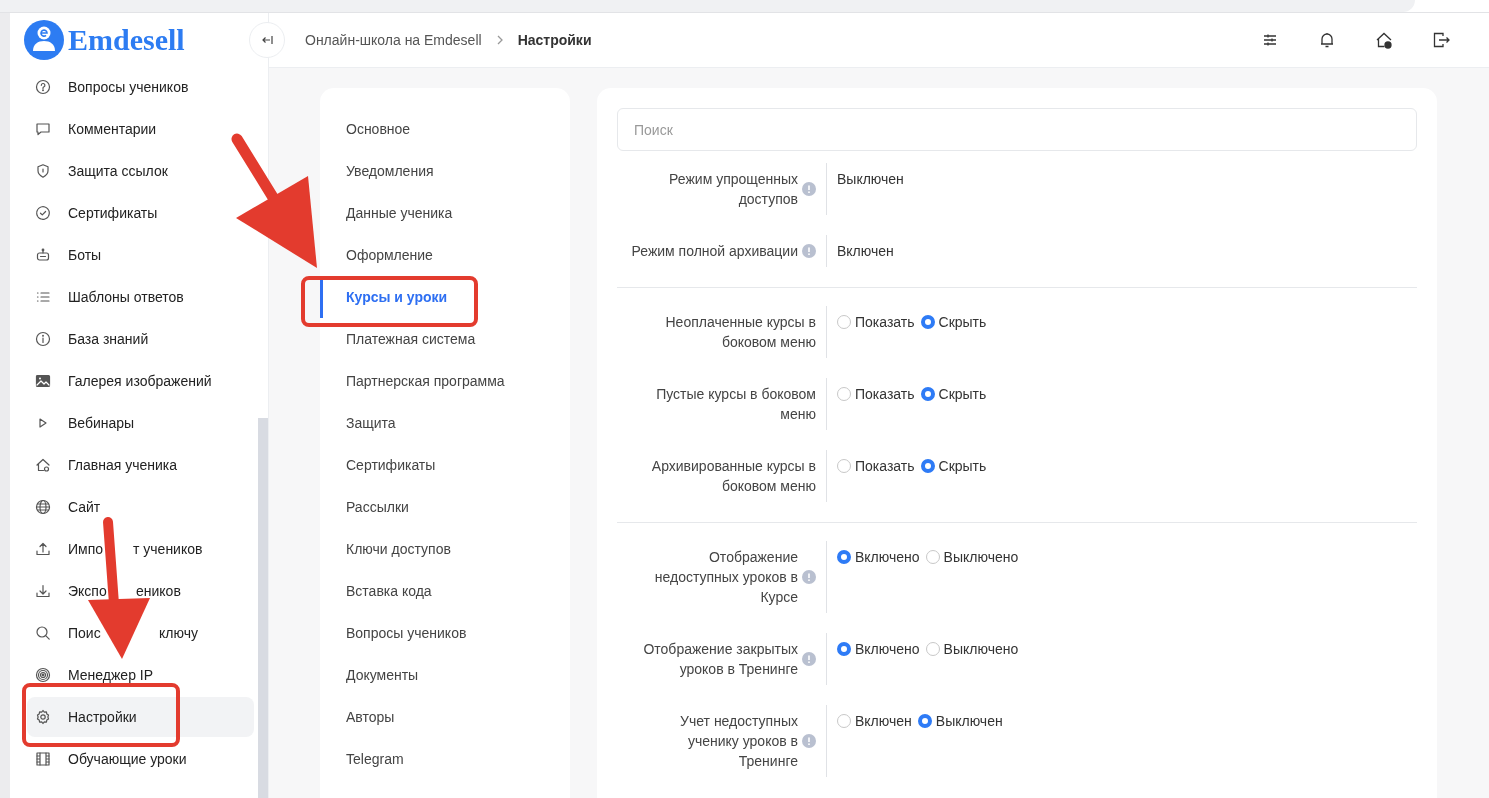 The width and height of the screenshot is (1489, 798). Describe the element at coordinates (733, 476) in the screenshot. I see `setting-label: Архивированные курсы в боковом меню` at that location.